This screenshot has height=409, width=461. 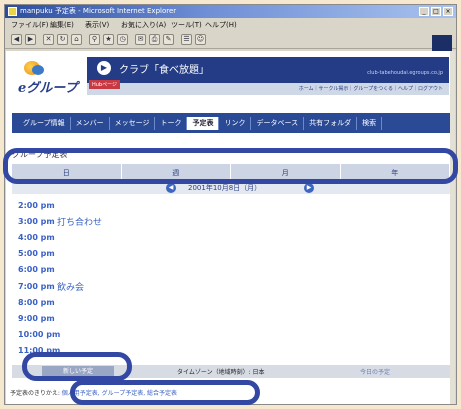 What do you see at coordinates (50, 78) in the screenshot?
I see `egroup-logo: eグループ` at bounding box center [50, 78].